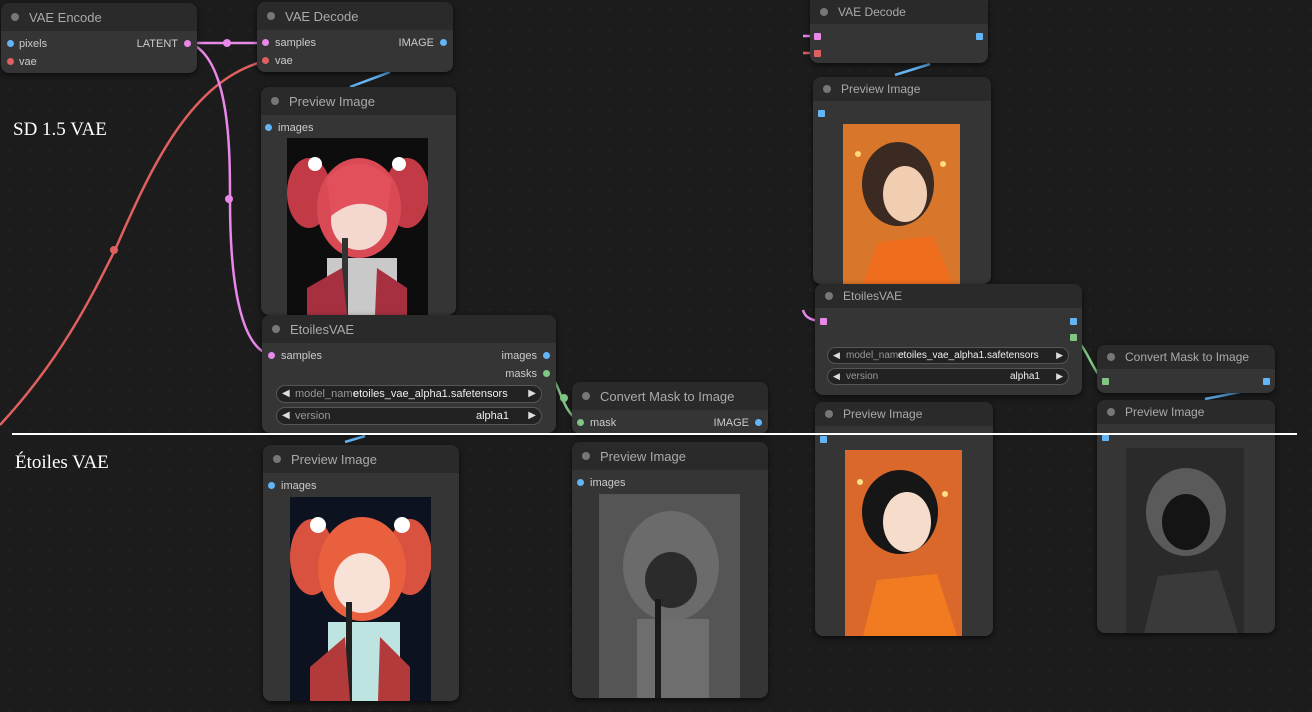 The image size is (1312, 712). Describe the element at coordinates (670, 408) in the screenshot. I see `convert-mask-to-image-node: Convert Mask to Image mask IMAGE` at that location.